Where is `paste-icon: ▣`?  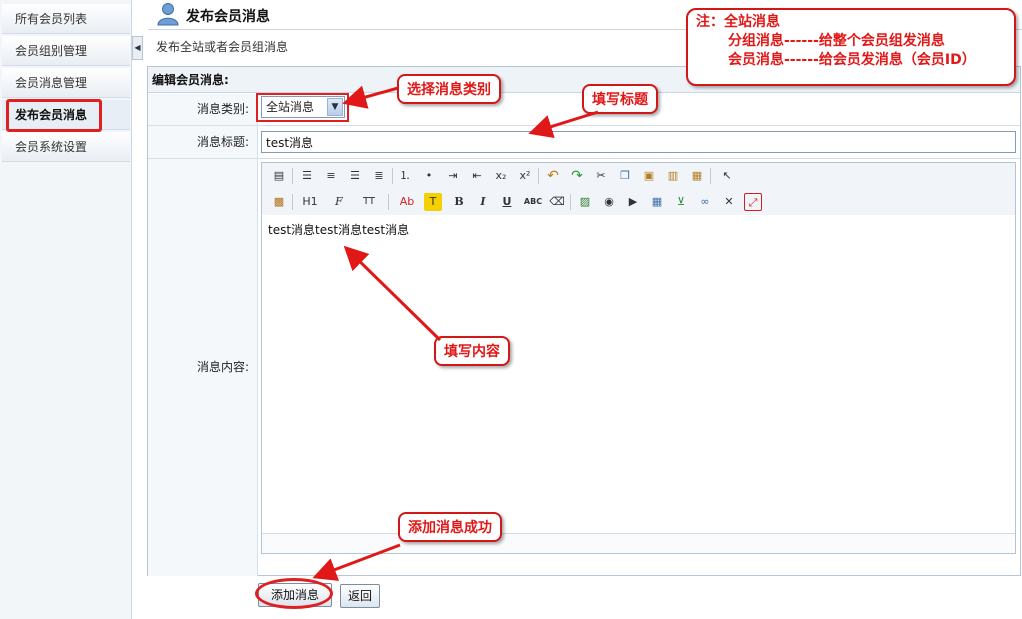 paste-icon: ▣ is located at coordinates (649, 176).